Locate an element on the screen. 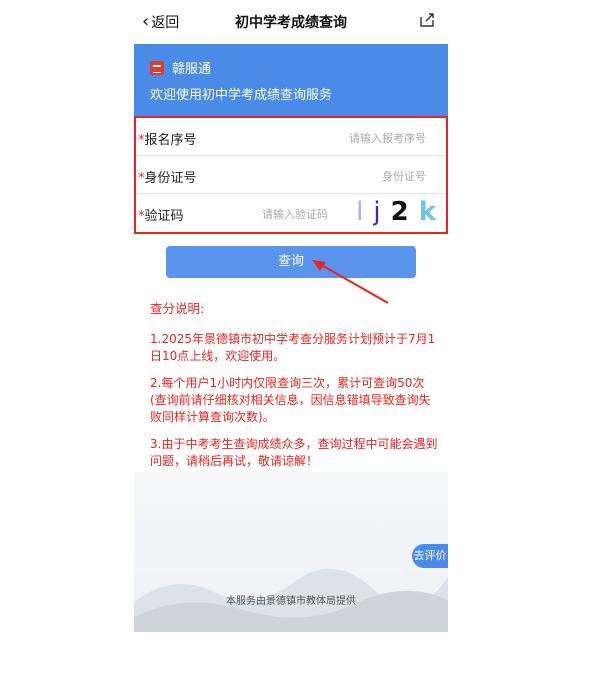  id-label: *身份证号 is located at coordinates (167, 176).